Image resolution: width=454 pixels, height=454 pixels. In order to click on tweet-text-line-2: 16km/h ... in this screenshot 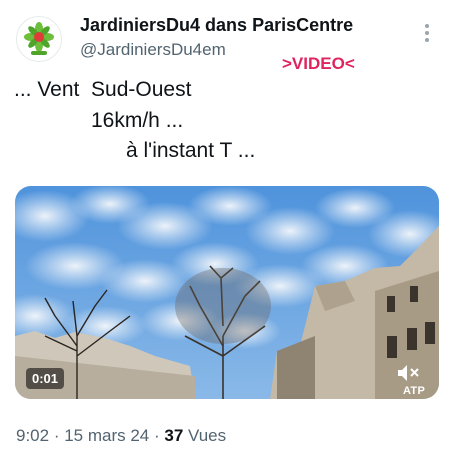, I will do `click(137, 120)`.